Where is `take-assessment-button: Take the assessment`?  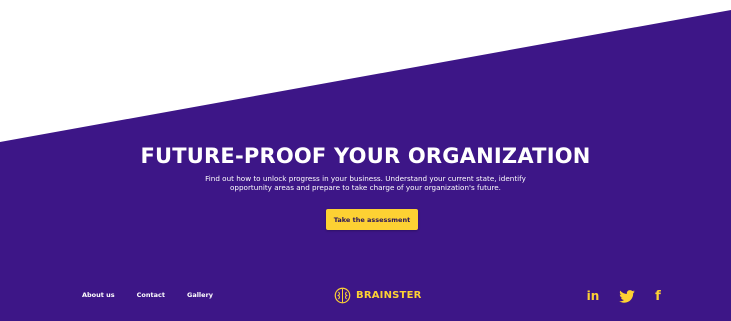 take-assessment-button: Take the assessment is located at coordinates (372, 219).